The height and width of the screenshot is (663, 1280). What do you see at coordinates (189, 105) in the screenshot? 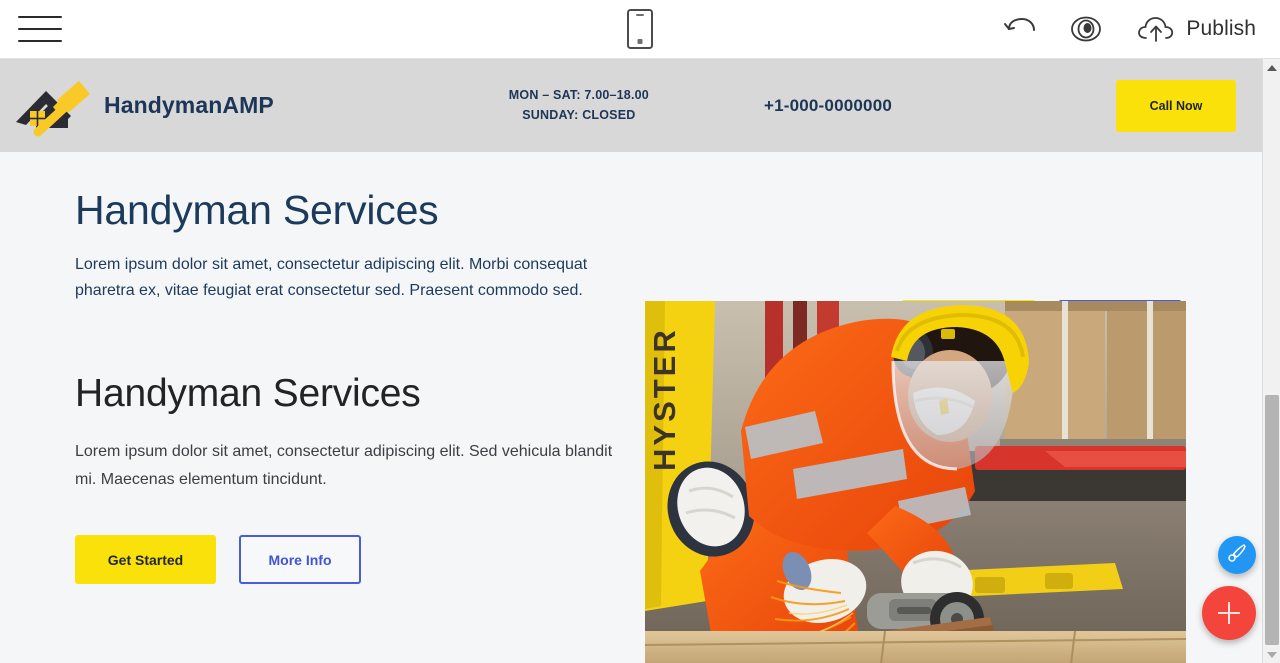
I see `brand-name: HandymanAMP` at bounding box center [189, 105].